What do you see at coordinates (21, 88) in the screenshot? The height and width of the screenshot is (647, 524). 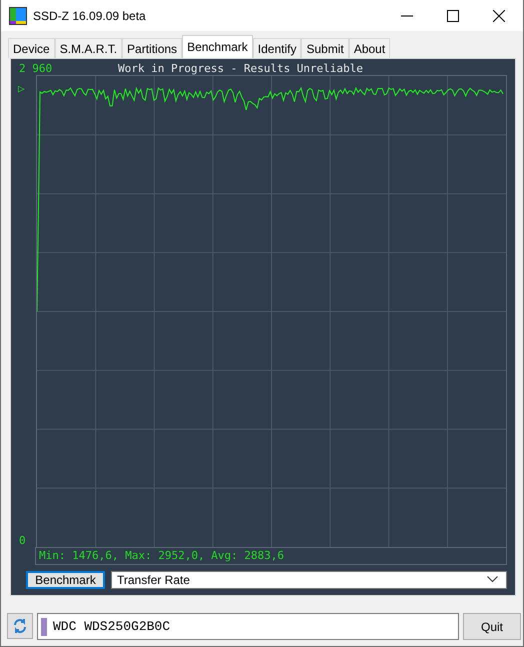 I see `level-marker: ▷` at bounding box center [21, 88].